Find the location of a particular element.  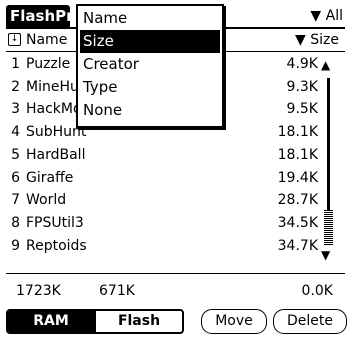

selected-size: 0.0K is located at coordinates (317, 291).